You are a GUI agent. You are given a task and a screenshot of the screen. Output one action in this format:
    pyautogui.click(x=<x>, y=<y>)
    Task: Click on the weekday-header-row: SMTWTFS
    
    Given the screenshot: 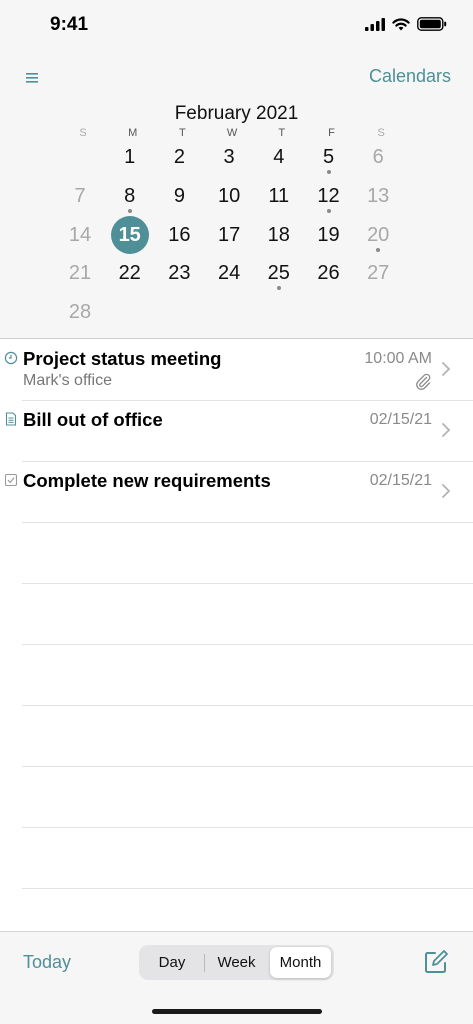 What is the action you would take?
    pyautogui.click(x=235, y=134)
    